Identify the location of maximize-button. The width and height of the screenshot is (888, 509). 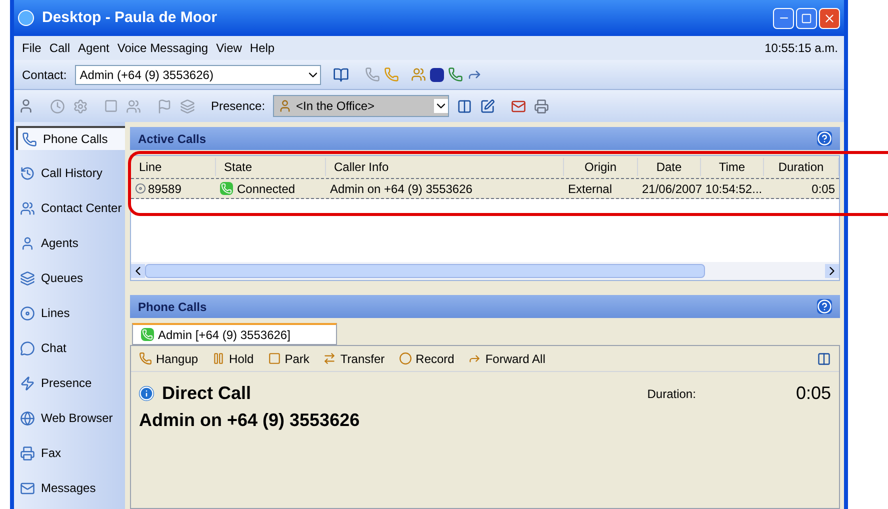
(806, 18).